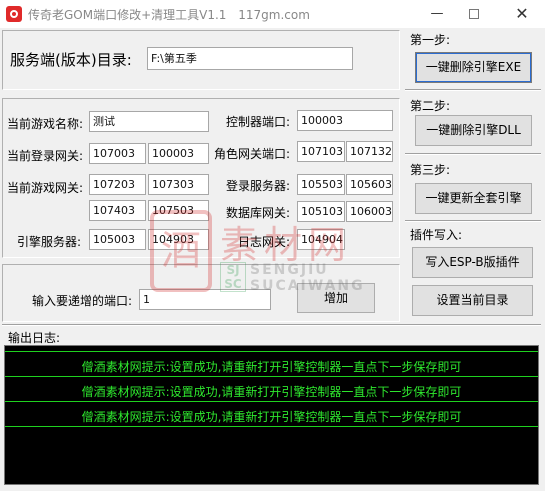  What do you see at coordinates (258, 186) in the screenshot?
I see `login-server-label: 登录服务器:` at bounding box center [258, 186].